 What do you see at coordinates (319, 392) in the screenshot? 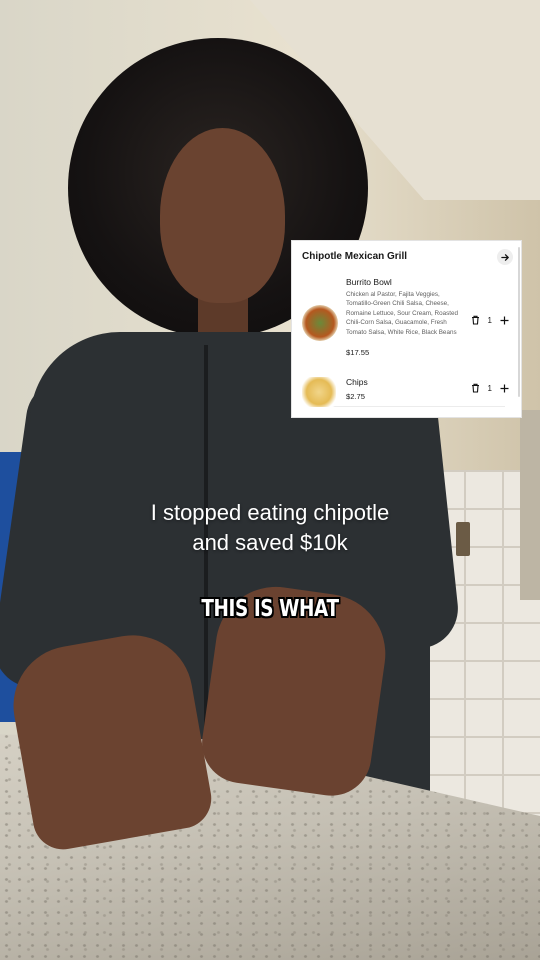
I see `chips-image` at bounding box center [319, 392].